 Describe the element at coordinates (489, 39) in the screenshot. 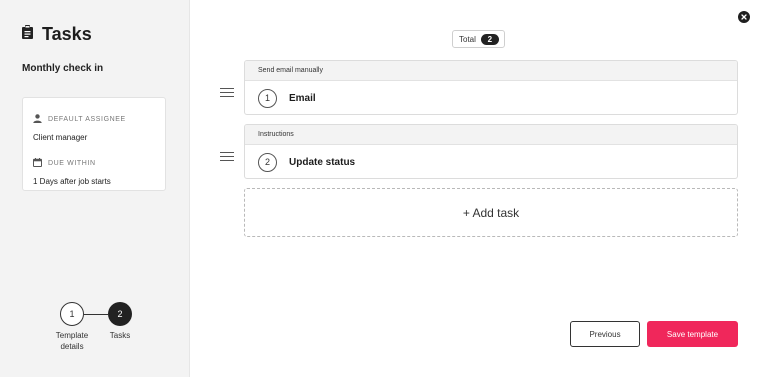

I see `total-count-badge: 2` at that location.